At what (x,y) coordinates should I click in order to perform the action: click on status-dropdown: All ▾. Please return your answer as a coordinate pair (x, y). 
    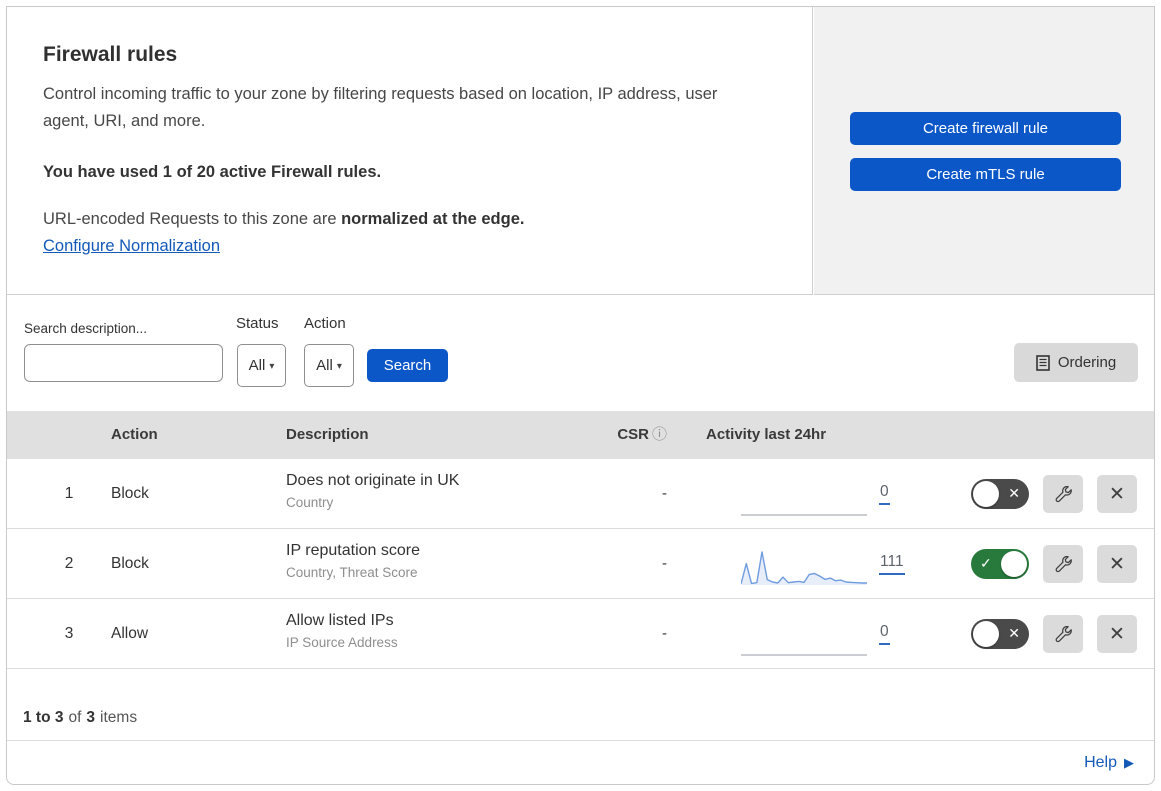
    Looking at the image, I should click on (261, 365).